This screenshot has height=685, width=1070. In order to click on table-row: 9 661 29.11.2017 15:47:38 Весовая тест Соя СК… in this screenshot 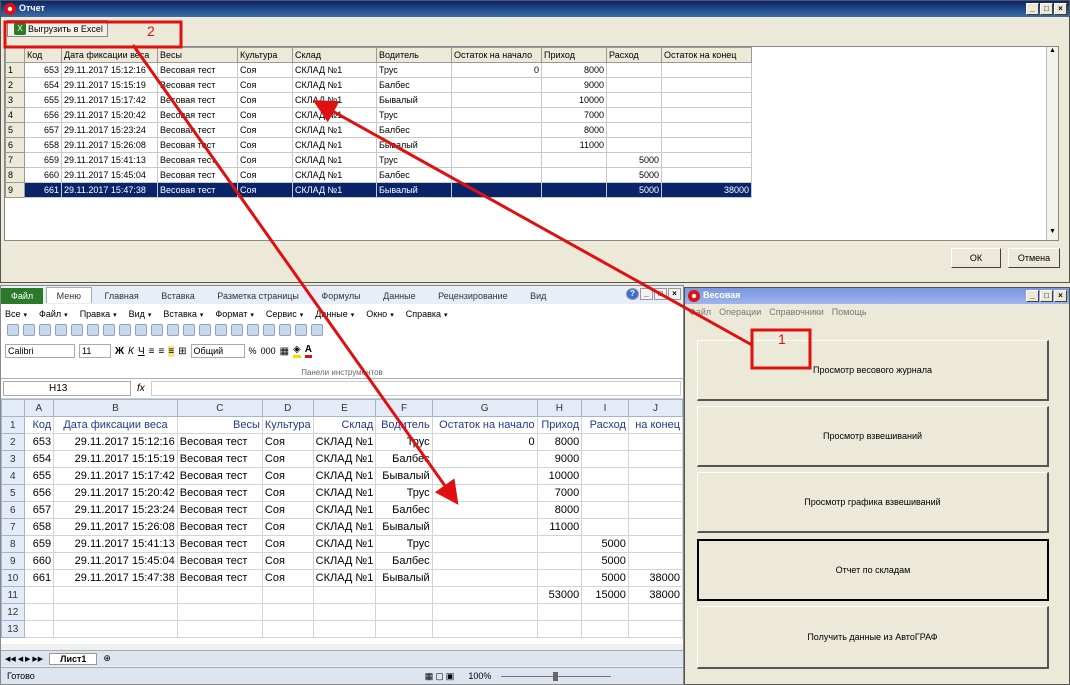, I will do `click(378, 190)`.